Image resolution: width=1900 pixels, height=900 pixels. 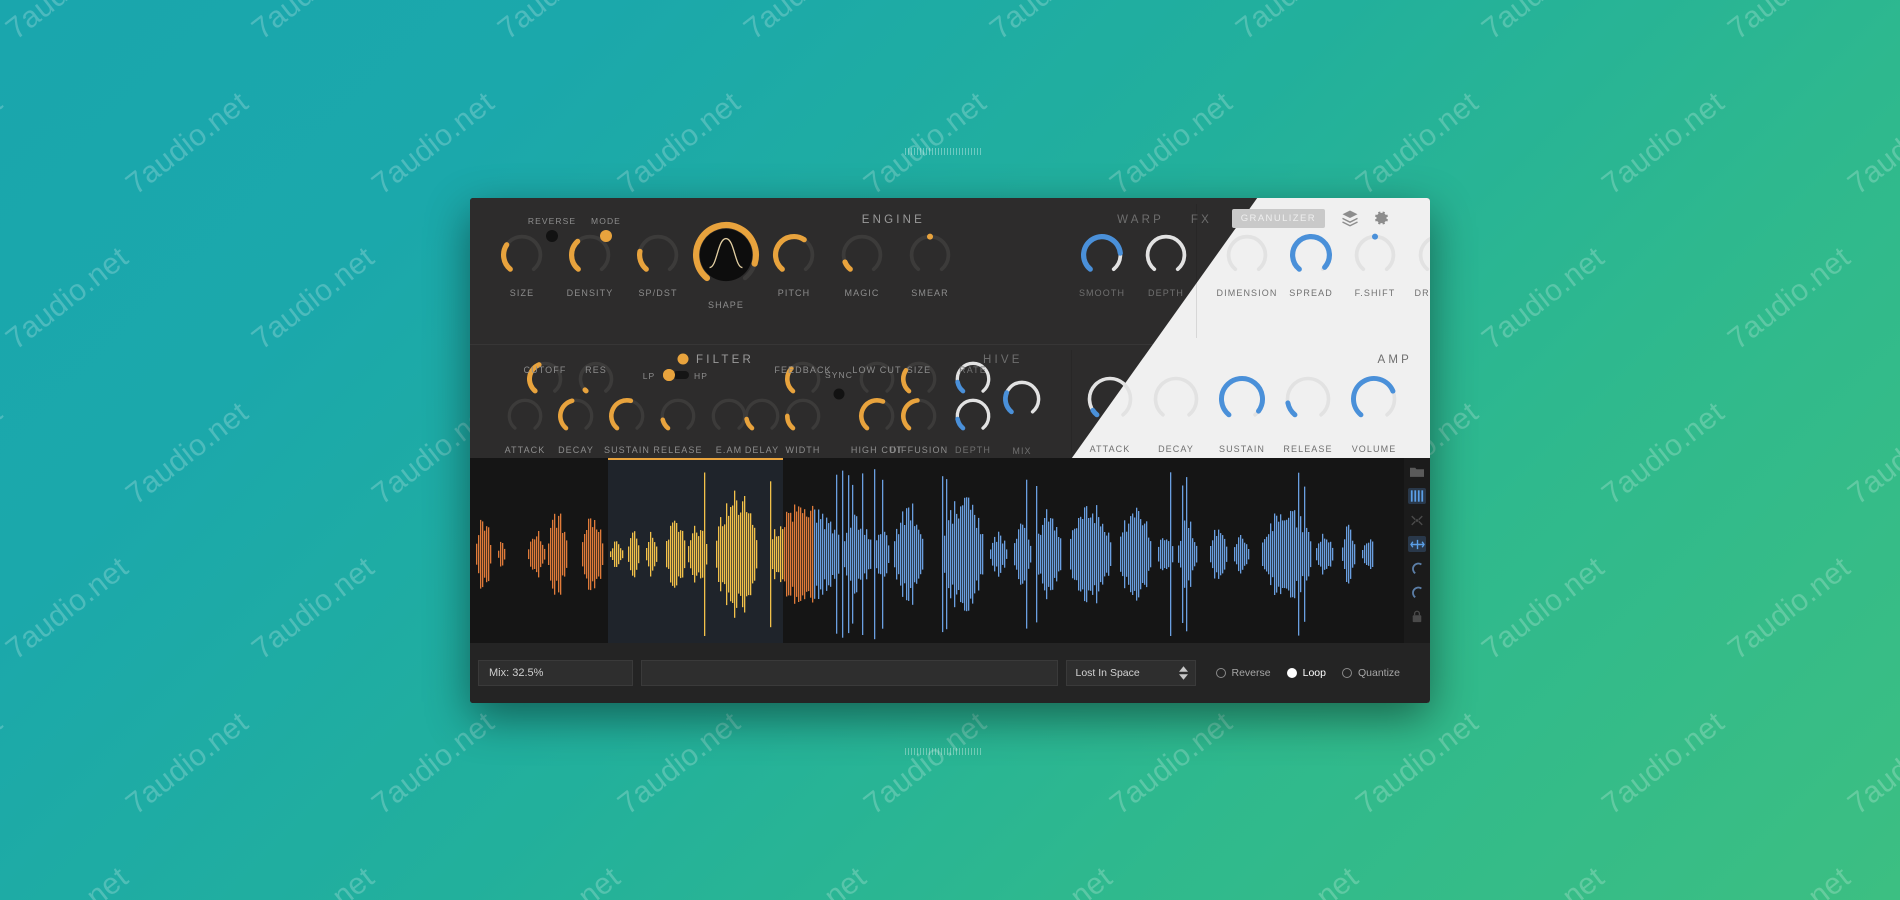 I want to click on waveform-canvas, so click(x=950, y=550).